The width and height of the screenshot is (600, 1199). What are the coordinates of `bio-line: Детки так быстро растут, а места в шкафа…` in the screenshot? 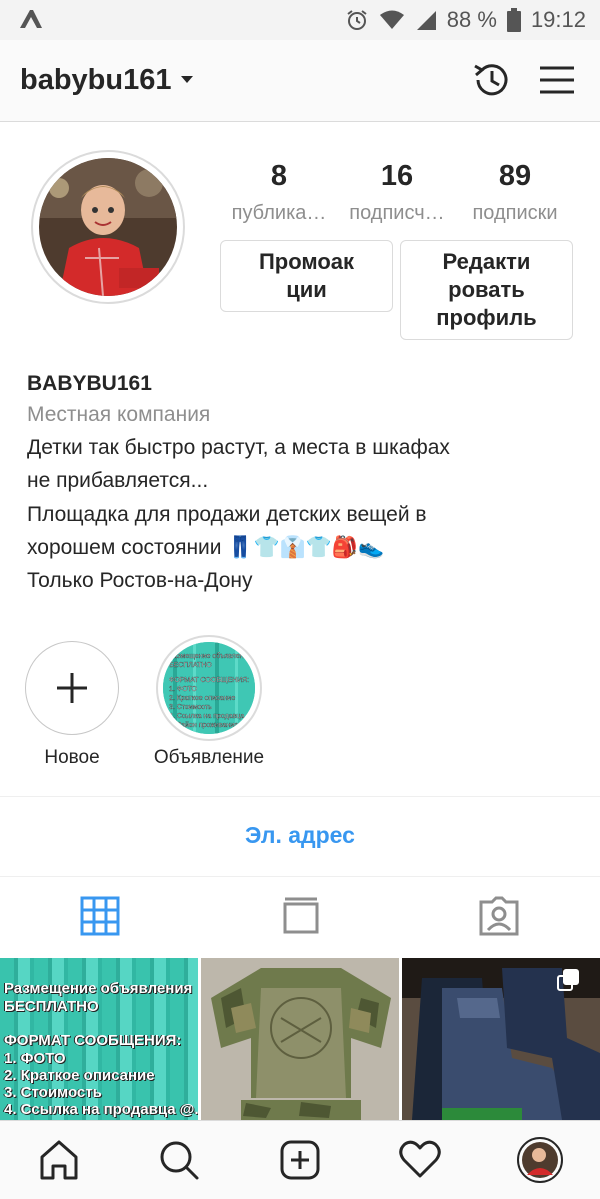 It's located at (238, 447).